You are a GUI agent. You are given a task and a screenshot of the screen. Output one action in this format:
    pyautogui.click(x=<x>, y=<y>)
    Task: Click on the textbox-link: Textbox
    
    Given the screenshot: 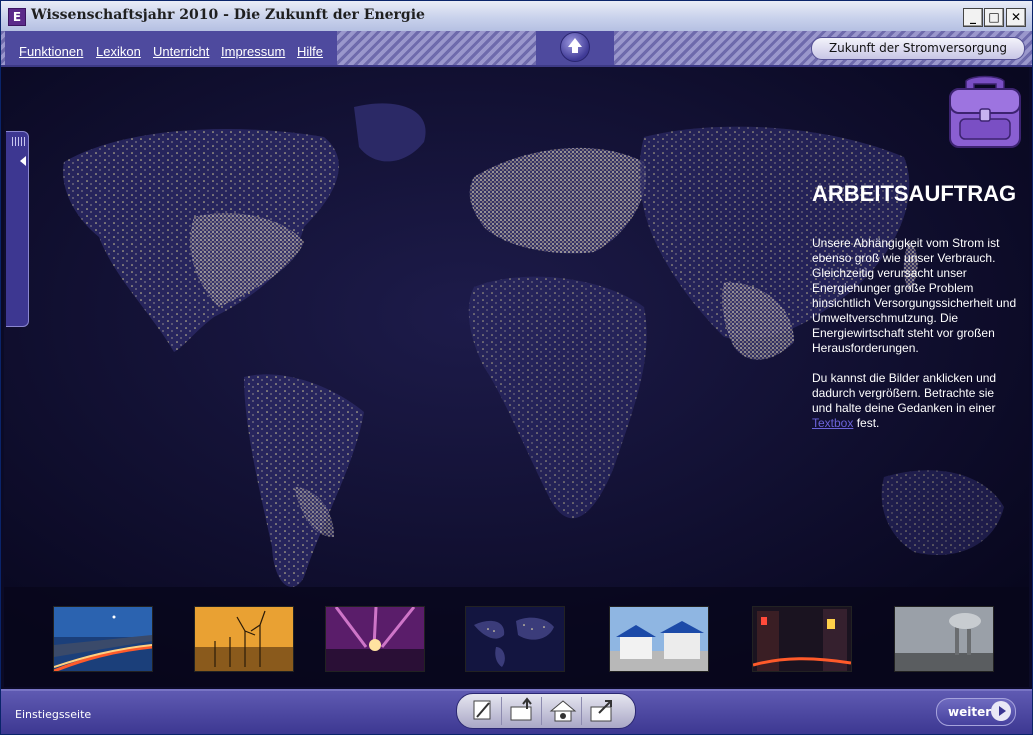 What is the action you would take?
    pyautogui.click(x=832, y=423)
    